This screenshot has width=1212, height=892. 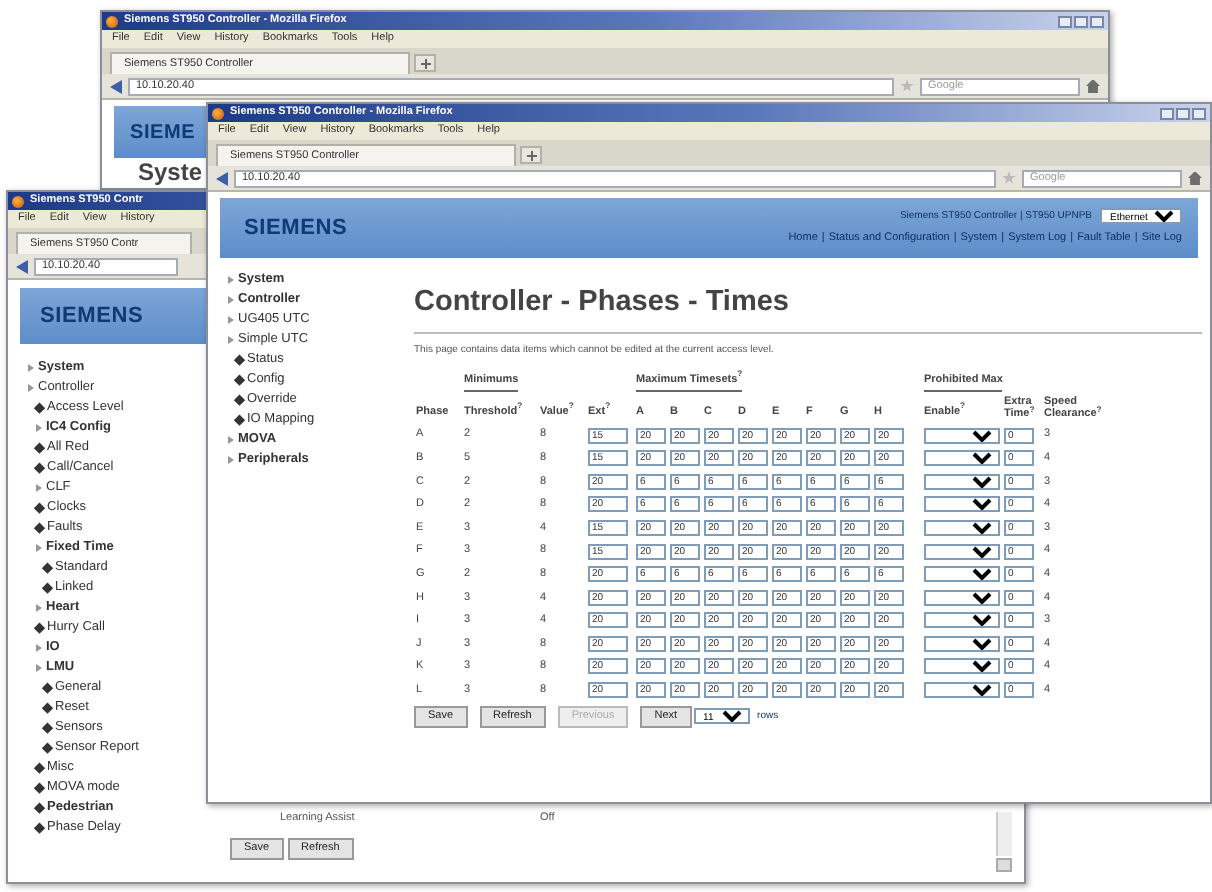 What do you see at coordinates (170, 173) in the screenshot?
I see `page-heading: Syste` at bounding box center [170, 173].